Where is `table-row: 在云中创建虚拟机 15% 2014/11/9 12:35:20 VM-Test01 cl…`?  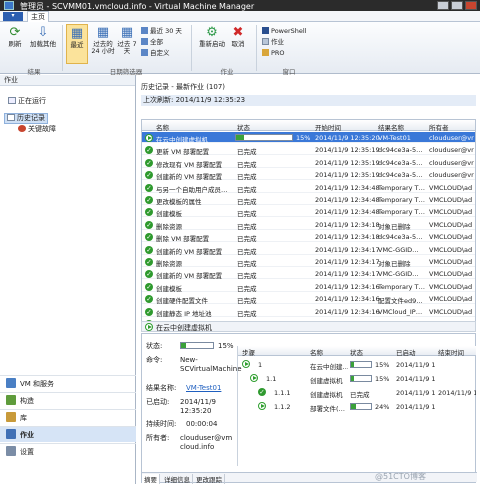
table-row: 在云中创建虚拟机 15% 2014/11/9 12:35:20 VM-Test01 cl… is located at coordinates (308, 138).